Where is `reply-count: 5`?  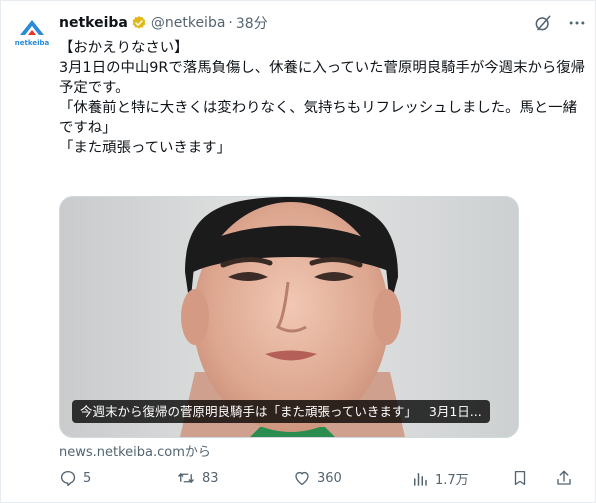
reply-count: 5 is located at coordinates (87, 478).